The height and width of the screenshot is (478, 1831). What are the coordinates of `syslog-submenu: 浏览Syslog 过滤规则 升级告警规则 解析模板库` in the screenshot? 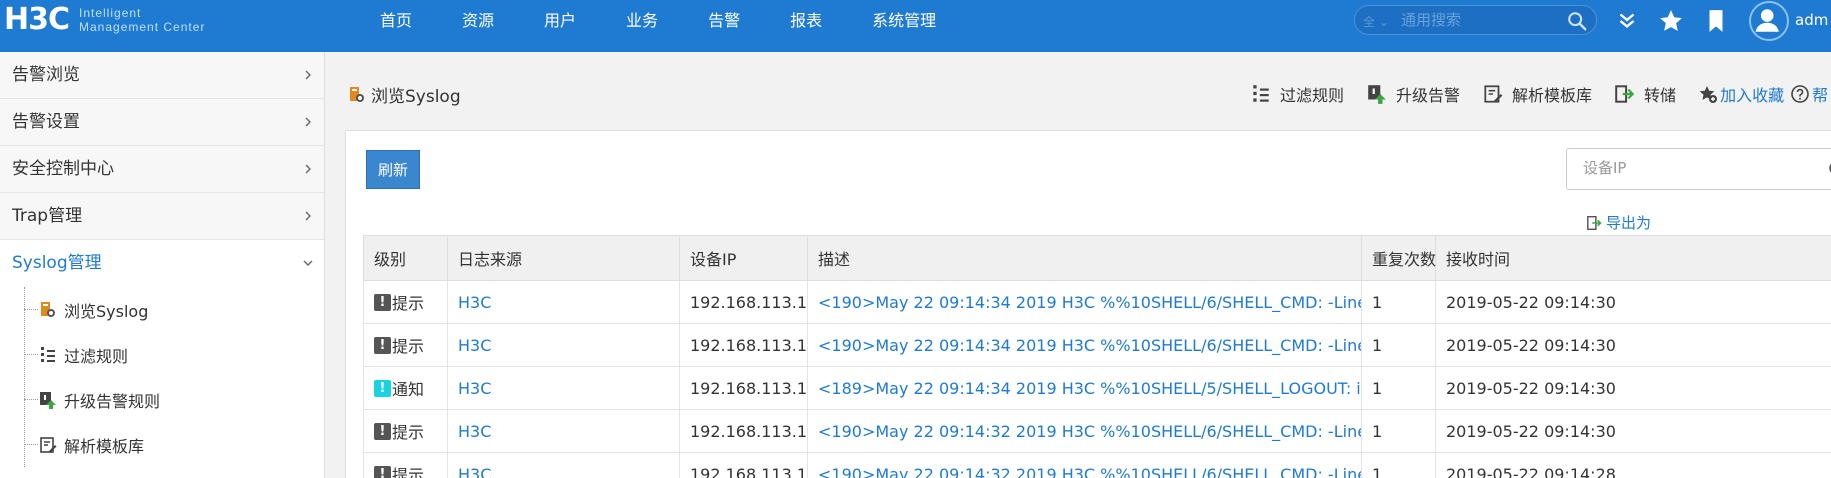 It's located at (162, 377).